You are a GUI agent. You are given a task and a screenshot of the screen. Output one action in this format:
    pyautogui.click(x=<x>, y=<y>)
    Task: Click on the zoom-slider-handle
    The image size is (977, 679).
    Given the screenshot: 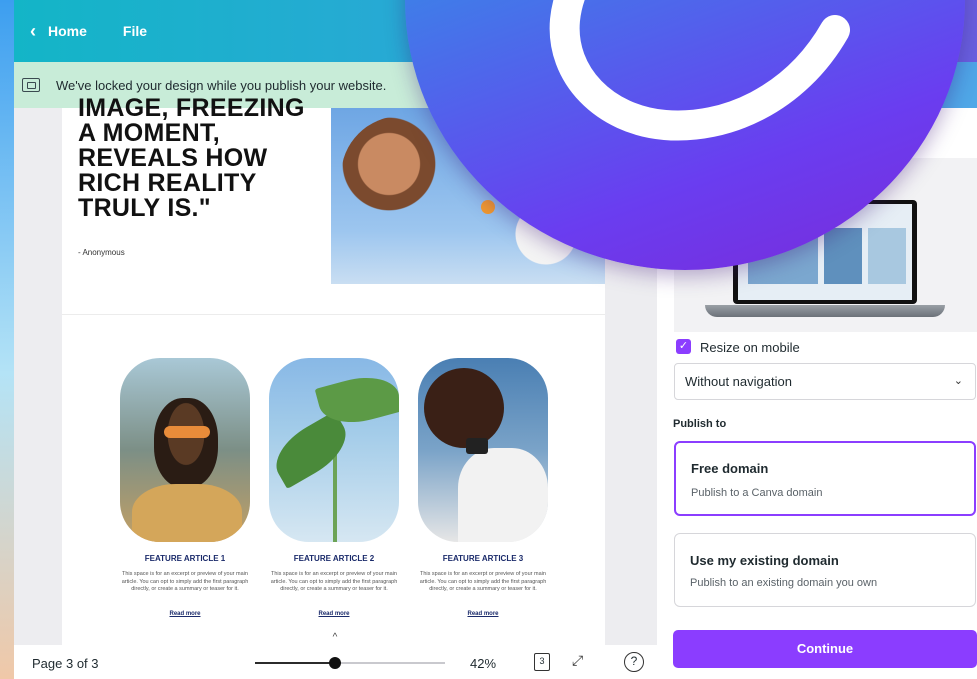 What is the action you would take?
    pyautogui.click(x=335, y=663)
    